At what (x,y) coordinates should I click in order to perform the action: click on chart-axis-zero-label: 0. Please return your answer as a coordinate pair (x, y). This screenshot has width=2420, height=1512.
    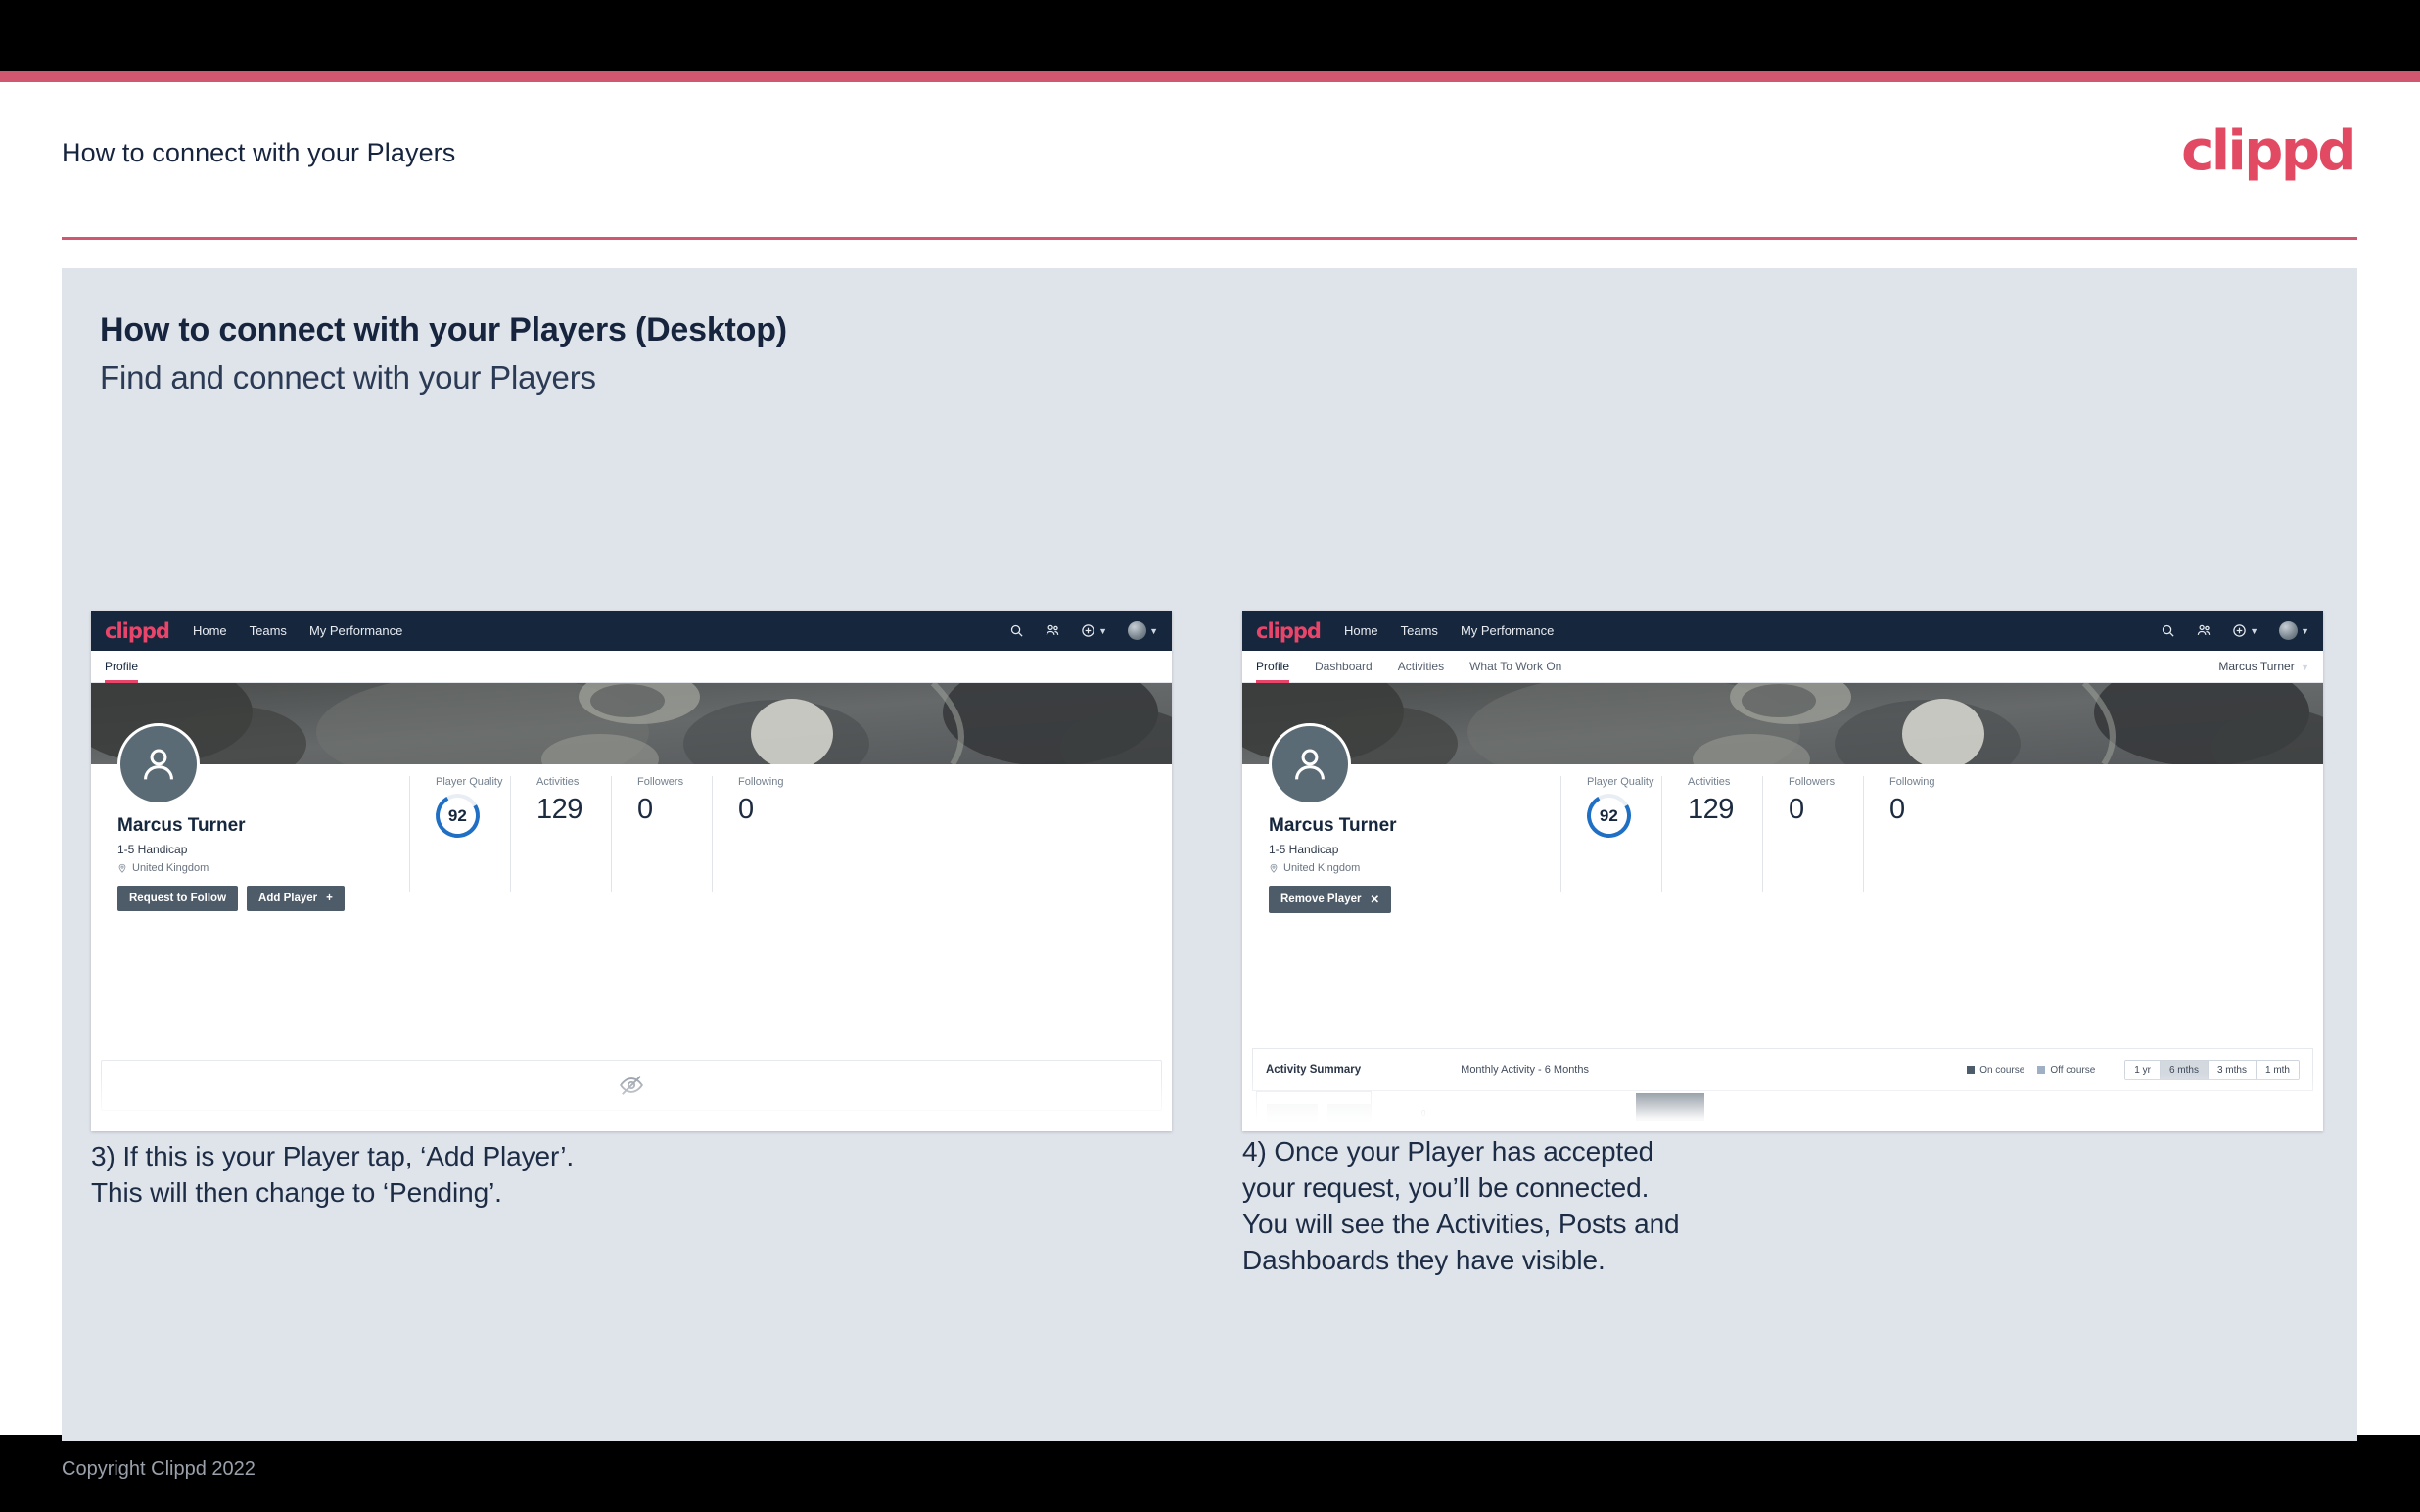
    Looking at the image, I should click on (1423, 1113).